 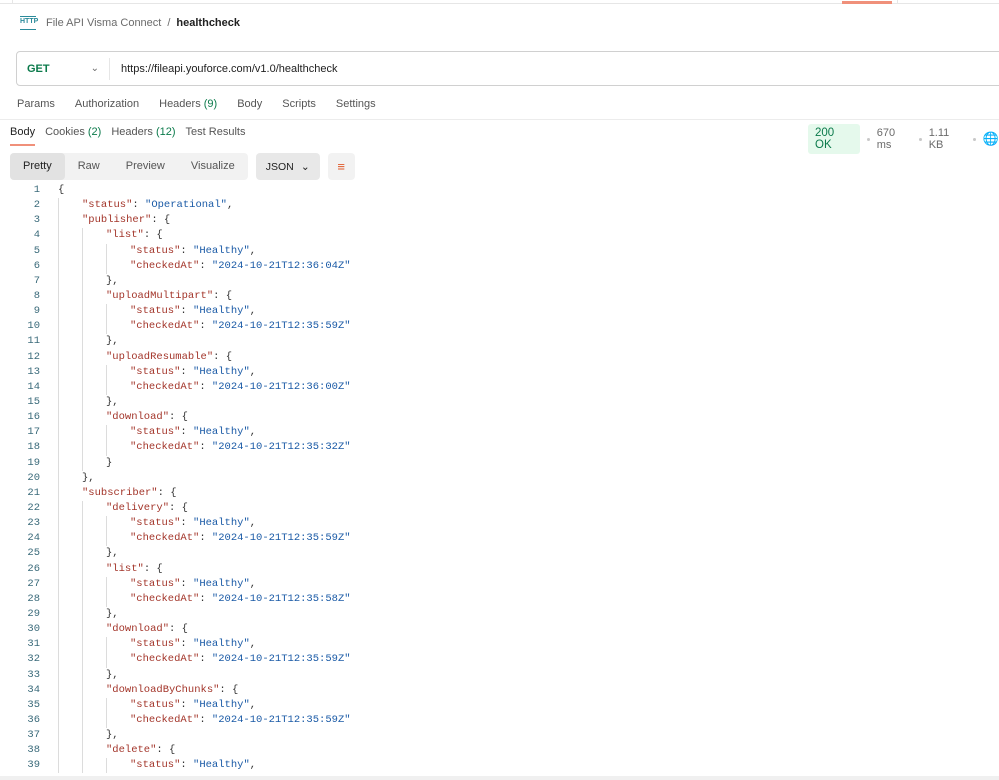 What do you see at coordinates (499, 736) in the screenshot?
I see `code-line: 37},` at bounding box center [499, 736].